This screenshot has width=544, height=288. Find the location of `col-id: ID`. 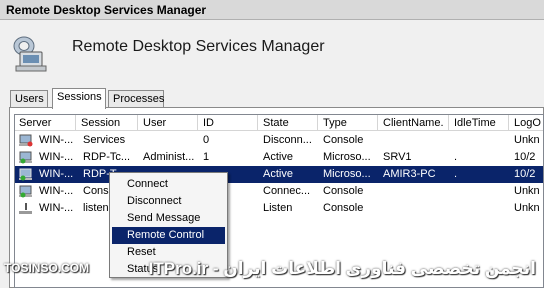

col-id: ID is located at coordinates (228, 123).